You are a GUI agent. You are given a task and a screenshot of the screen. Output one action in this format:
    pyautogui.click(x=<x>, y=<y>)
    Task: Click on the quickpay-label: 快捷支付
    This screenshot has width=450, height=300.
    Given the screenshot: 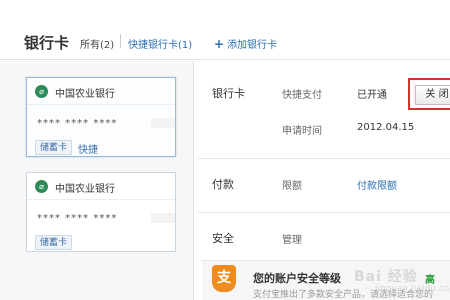 What is the action you would take?
    pyautogui.click(x=302, y=95)
    